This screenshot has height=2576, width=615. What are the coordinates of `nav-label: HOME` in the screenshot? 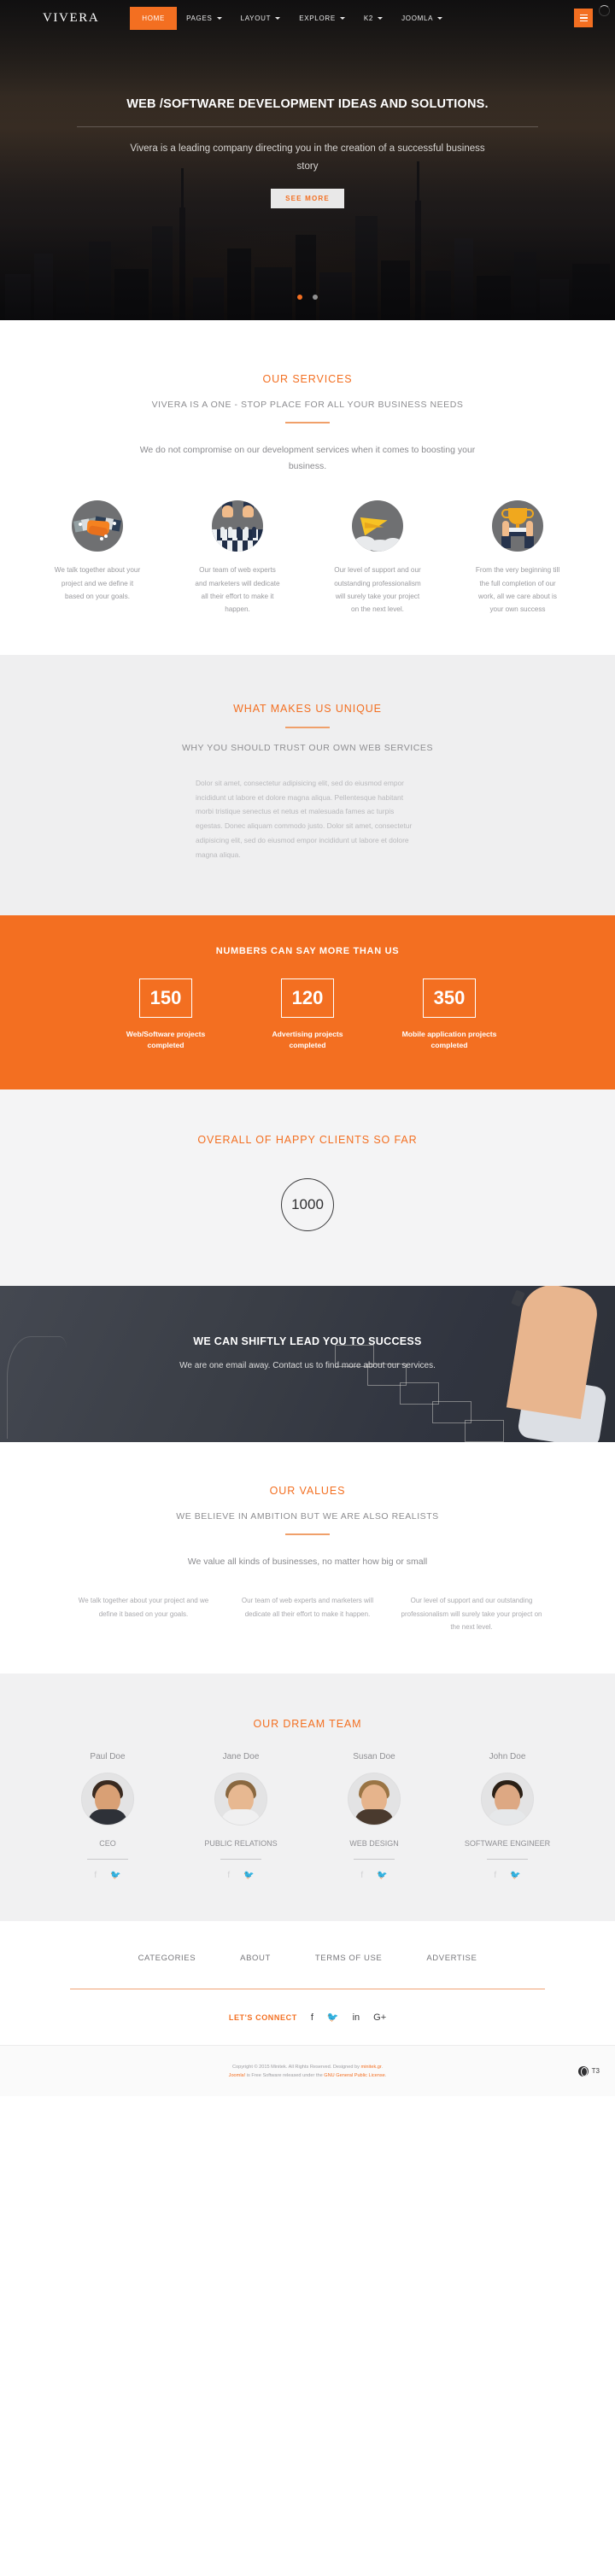 It's located at (154, 18).